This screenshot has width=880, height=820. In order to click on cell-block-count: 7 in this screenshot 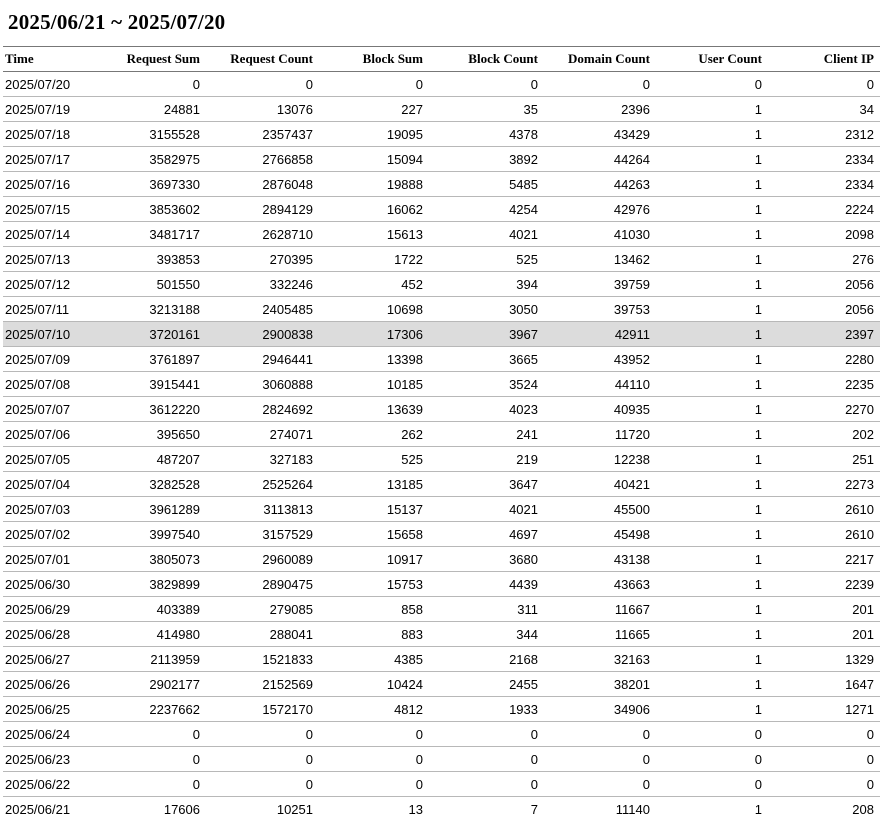, I will do `click(534, 809)`.